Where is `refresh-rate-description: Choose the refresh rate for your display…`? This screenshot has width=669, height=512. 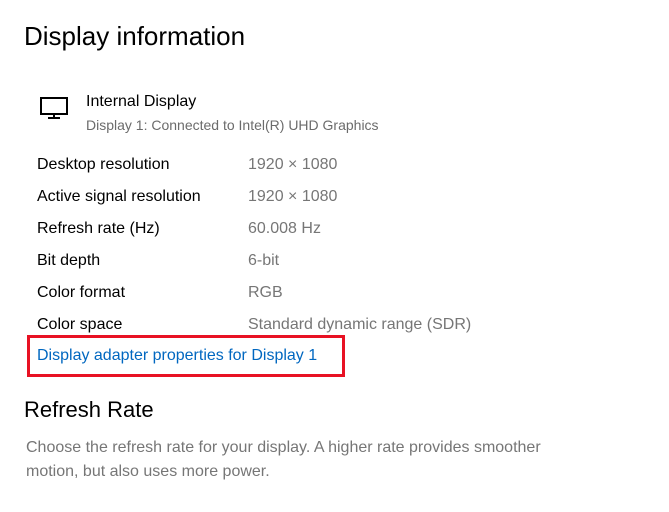 refresh-rate-description: Choose the refresh rate for your display… is located at coordinates (283, 459).